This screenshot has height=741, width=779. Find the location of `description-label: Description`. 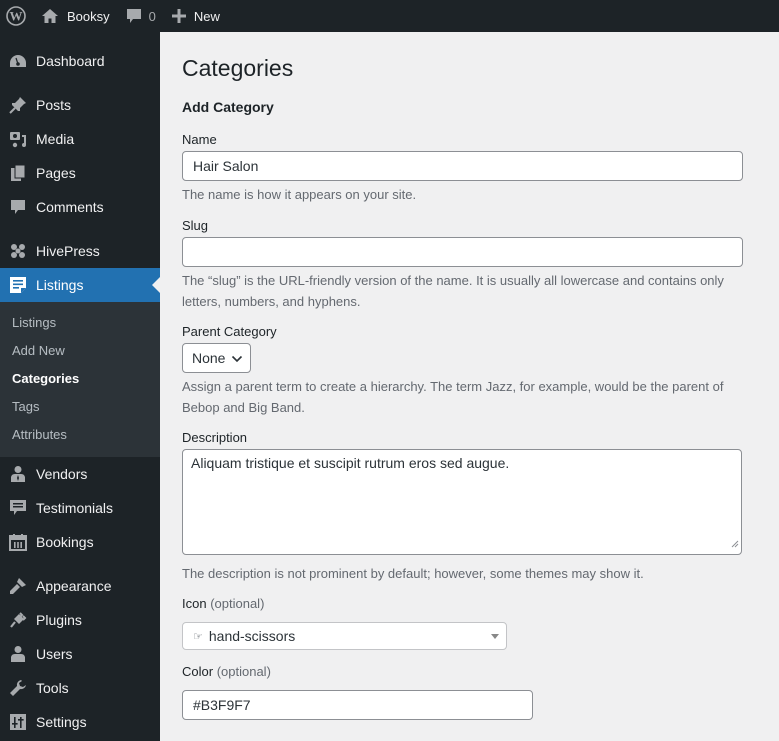

description-label: Description is located at coordinates (215, 437).